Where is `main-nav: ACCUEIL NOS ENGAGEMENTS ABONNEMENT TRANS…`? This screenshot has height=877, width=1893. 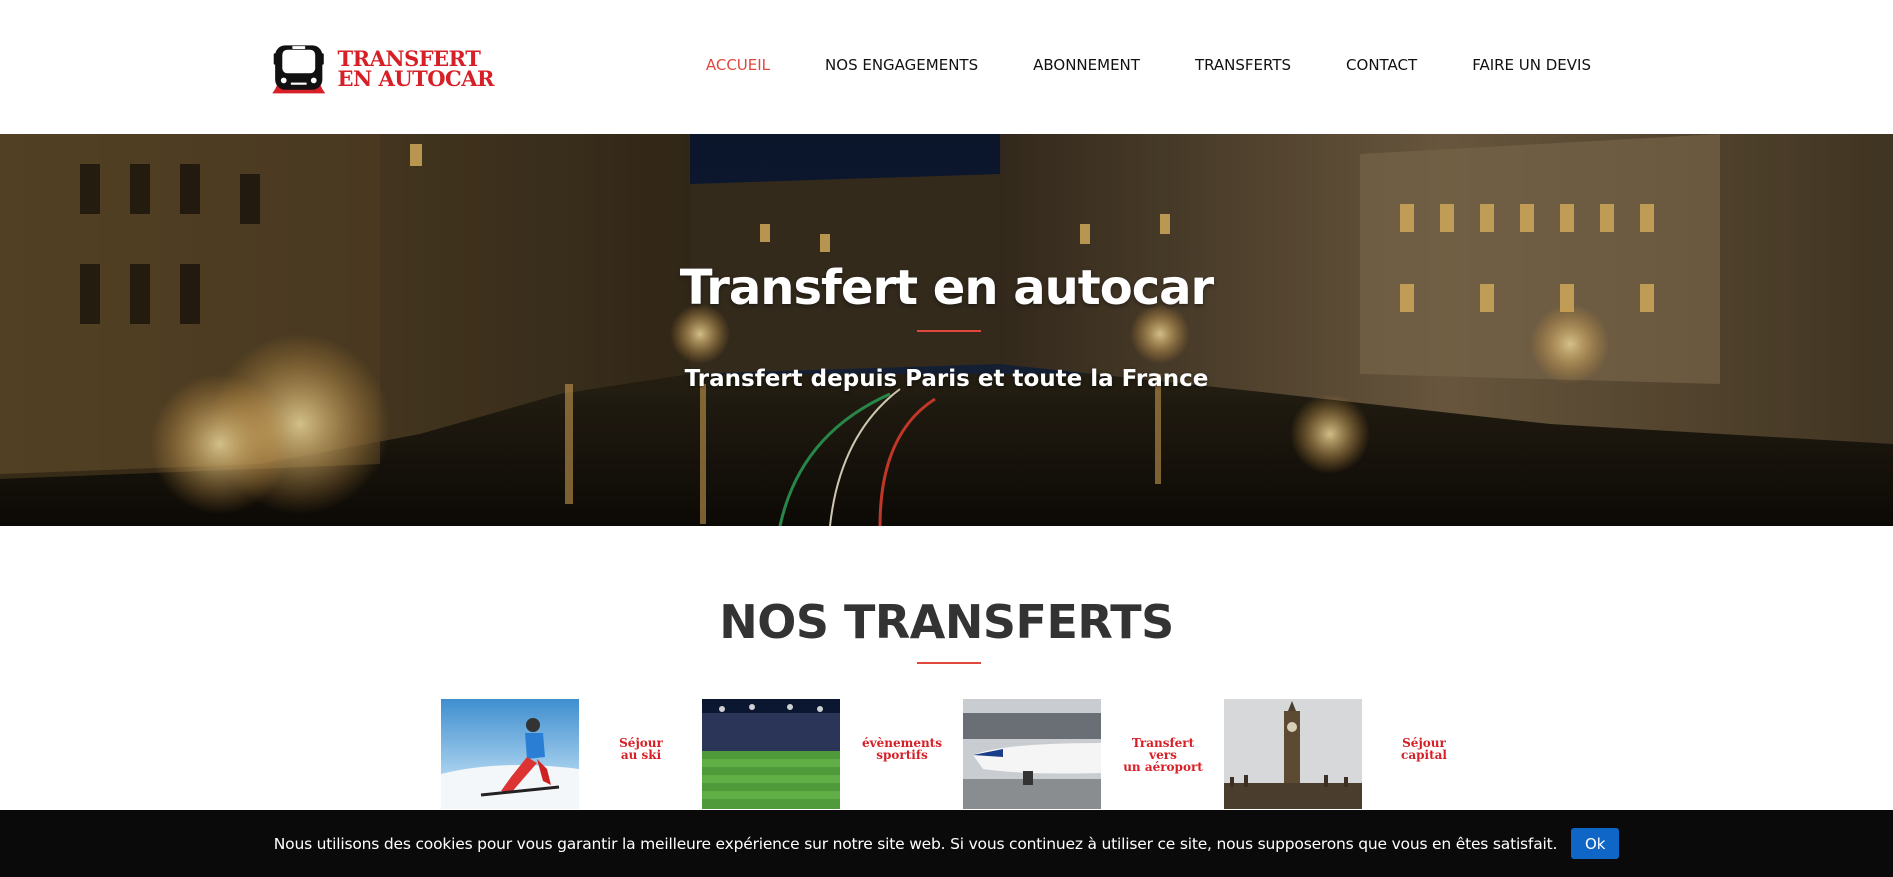
main-nav: ACCUEIL NOS ENGAGEMENTS ABONNEMENT TRANS… is located at coordinates (1121, 65).